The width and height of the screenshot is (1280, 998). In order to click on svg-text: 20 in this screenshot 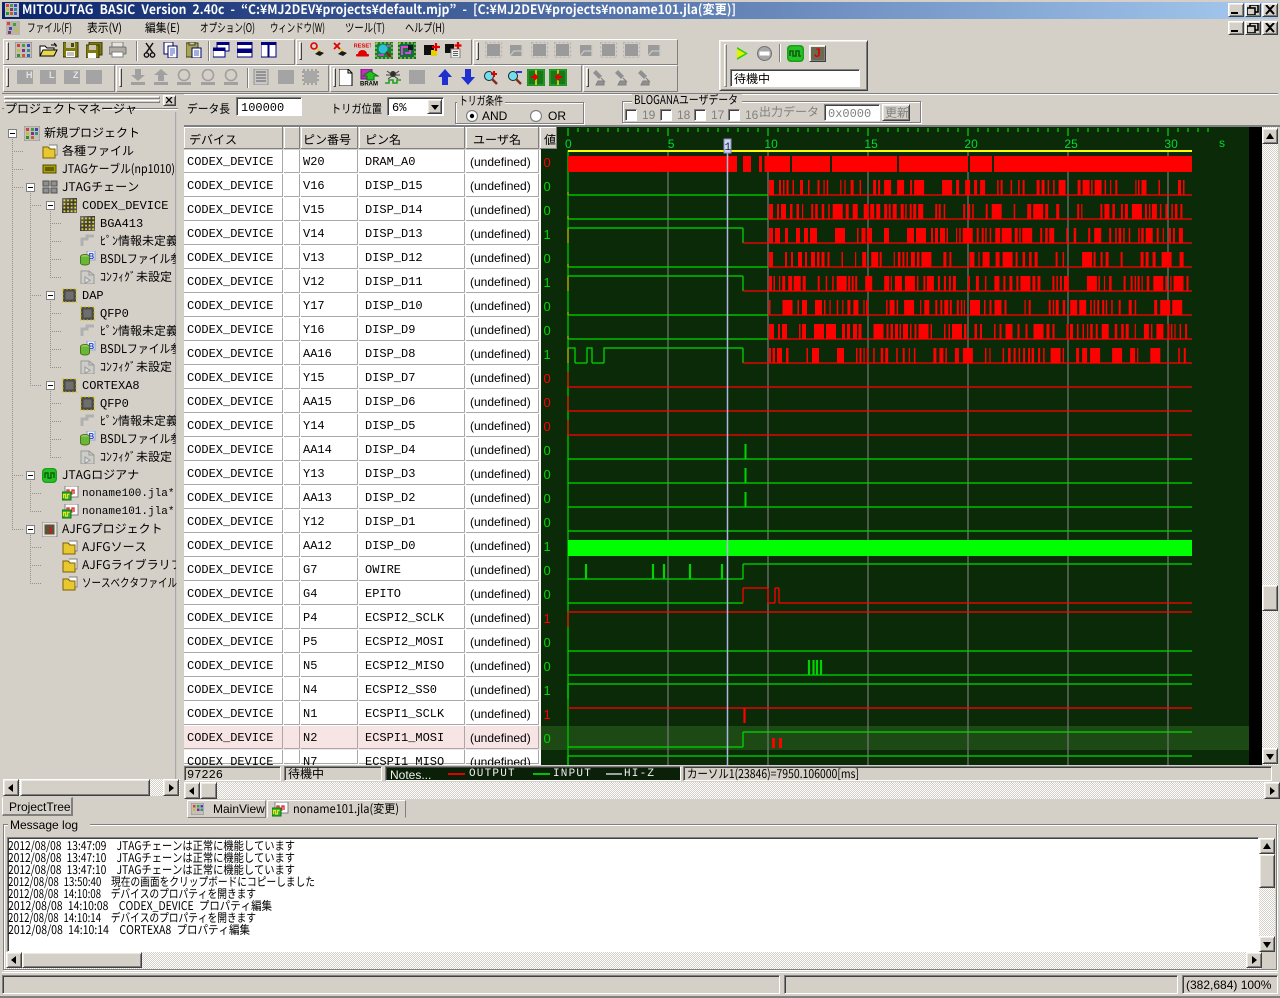, I will do `click(971, 144)`.